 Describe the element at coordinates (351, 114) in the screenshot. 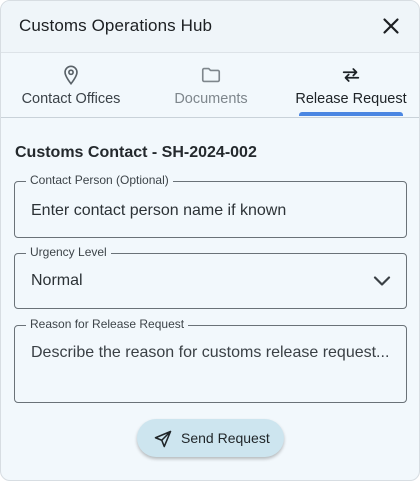

I see `tab-active-indicator` at that location.